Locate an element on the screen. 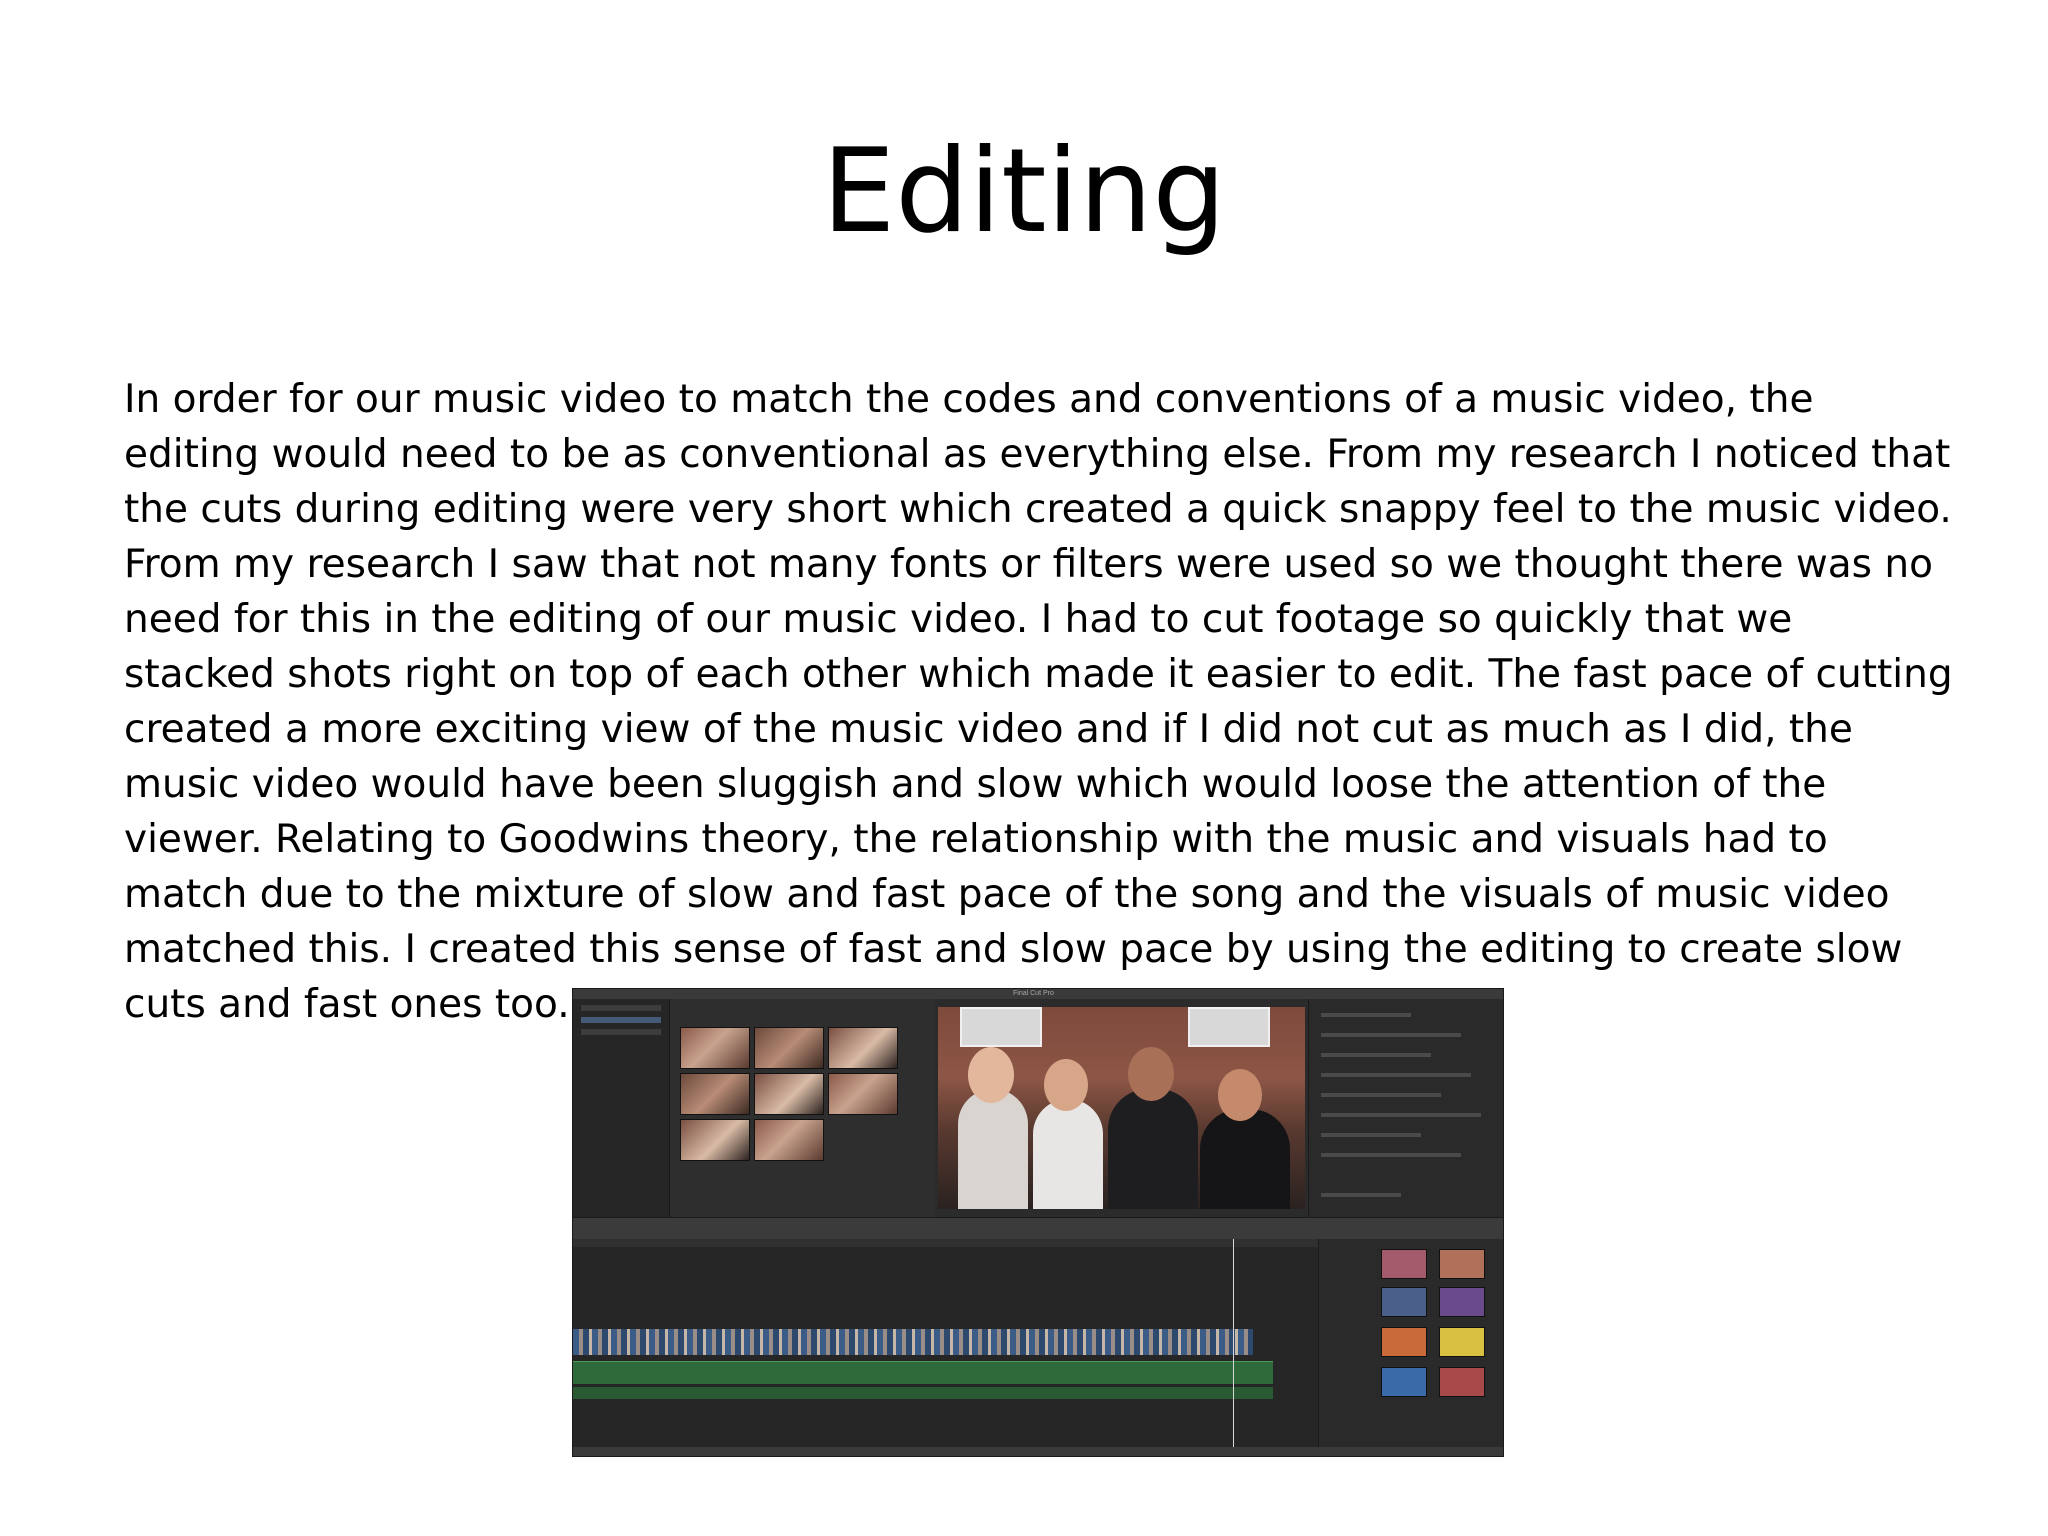  editing-software-screenshot: Final Cut Pro is located at coordinates (1038, 1222).